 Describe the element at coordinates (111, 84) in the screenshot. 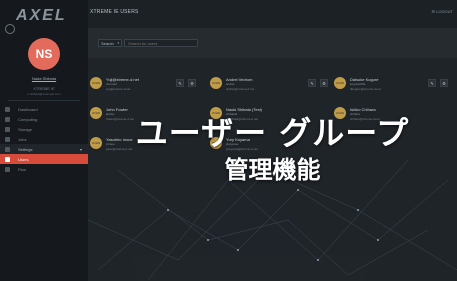

I see `user-id: xtreme3` at that location.